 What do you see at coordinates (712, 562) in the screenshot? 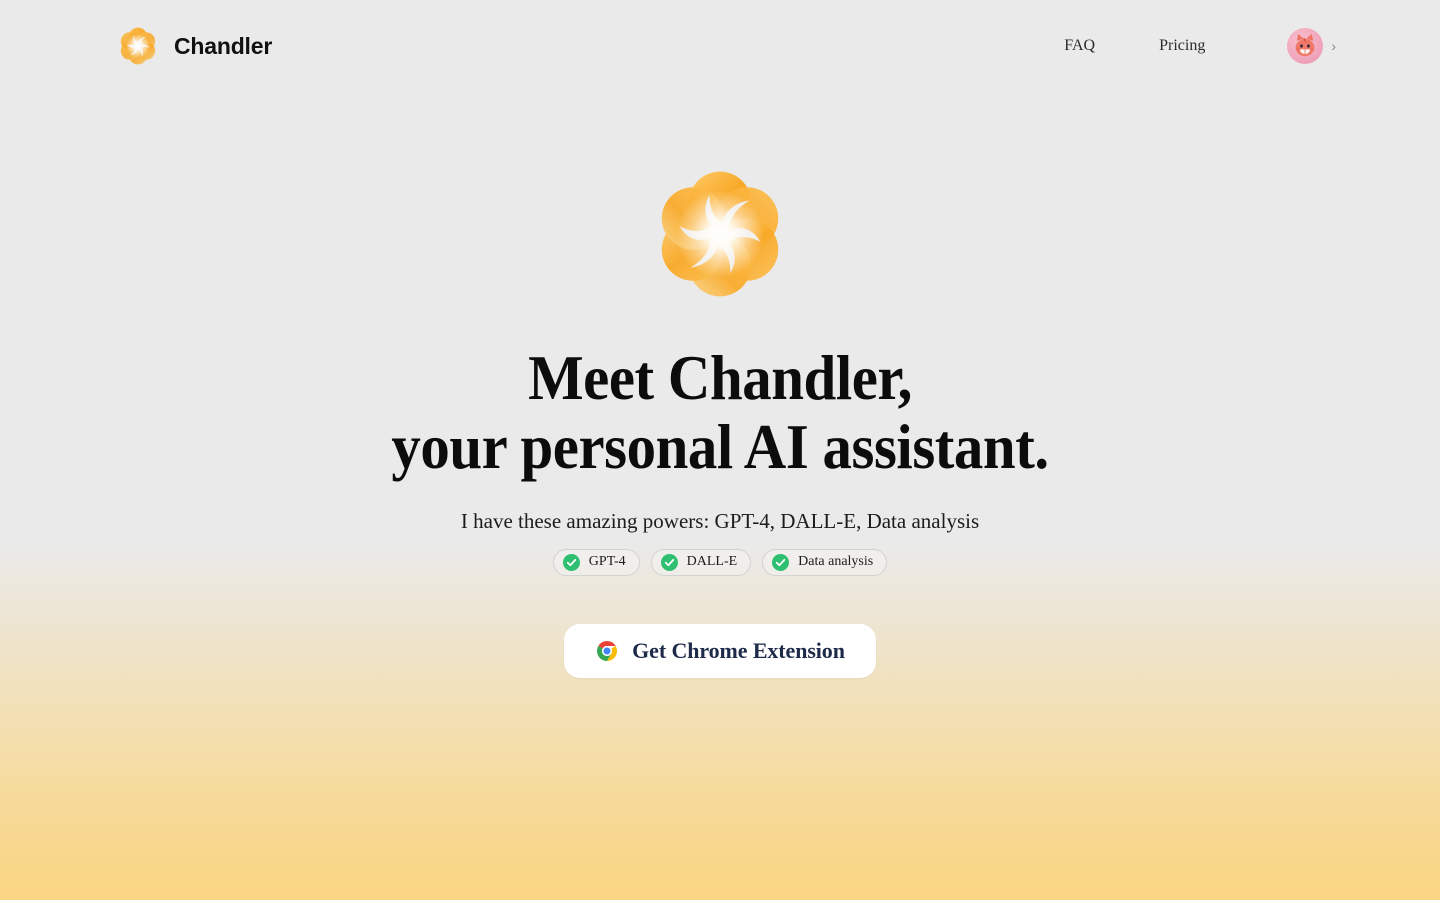
I see `power-pill-label: DALL-E` at bounding box center [712, 562].